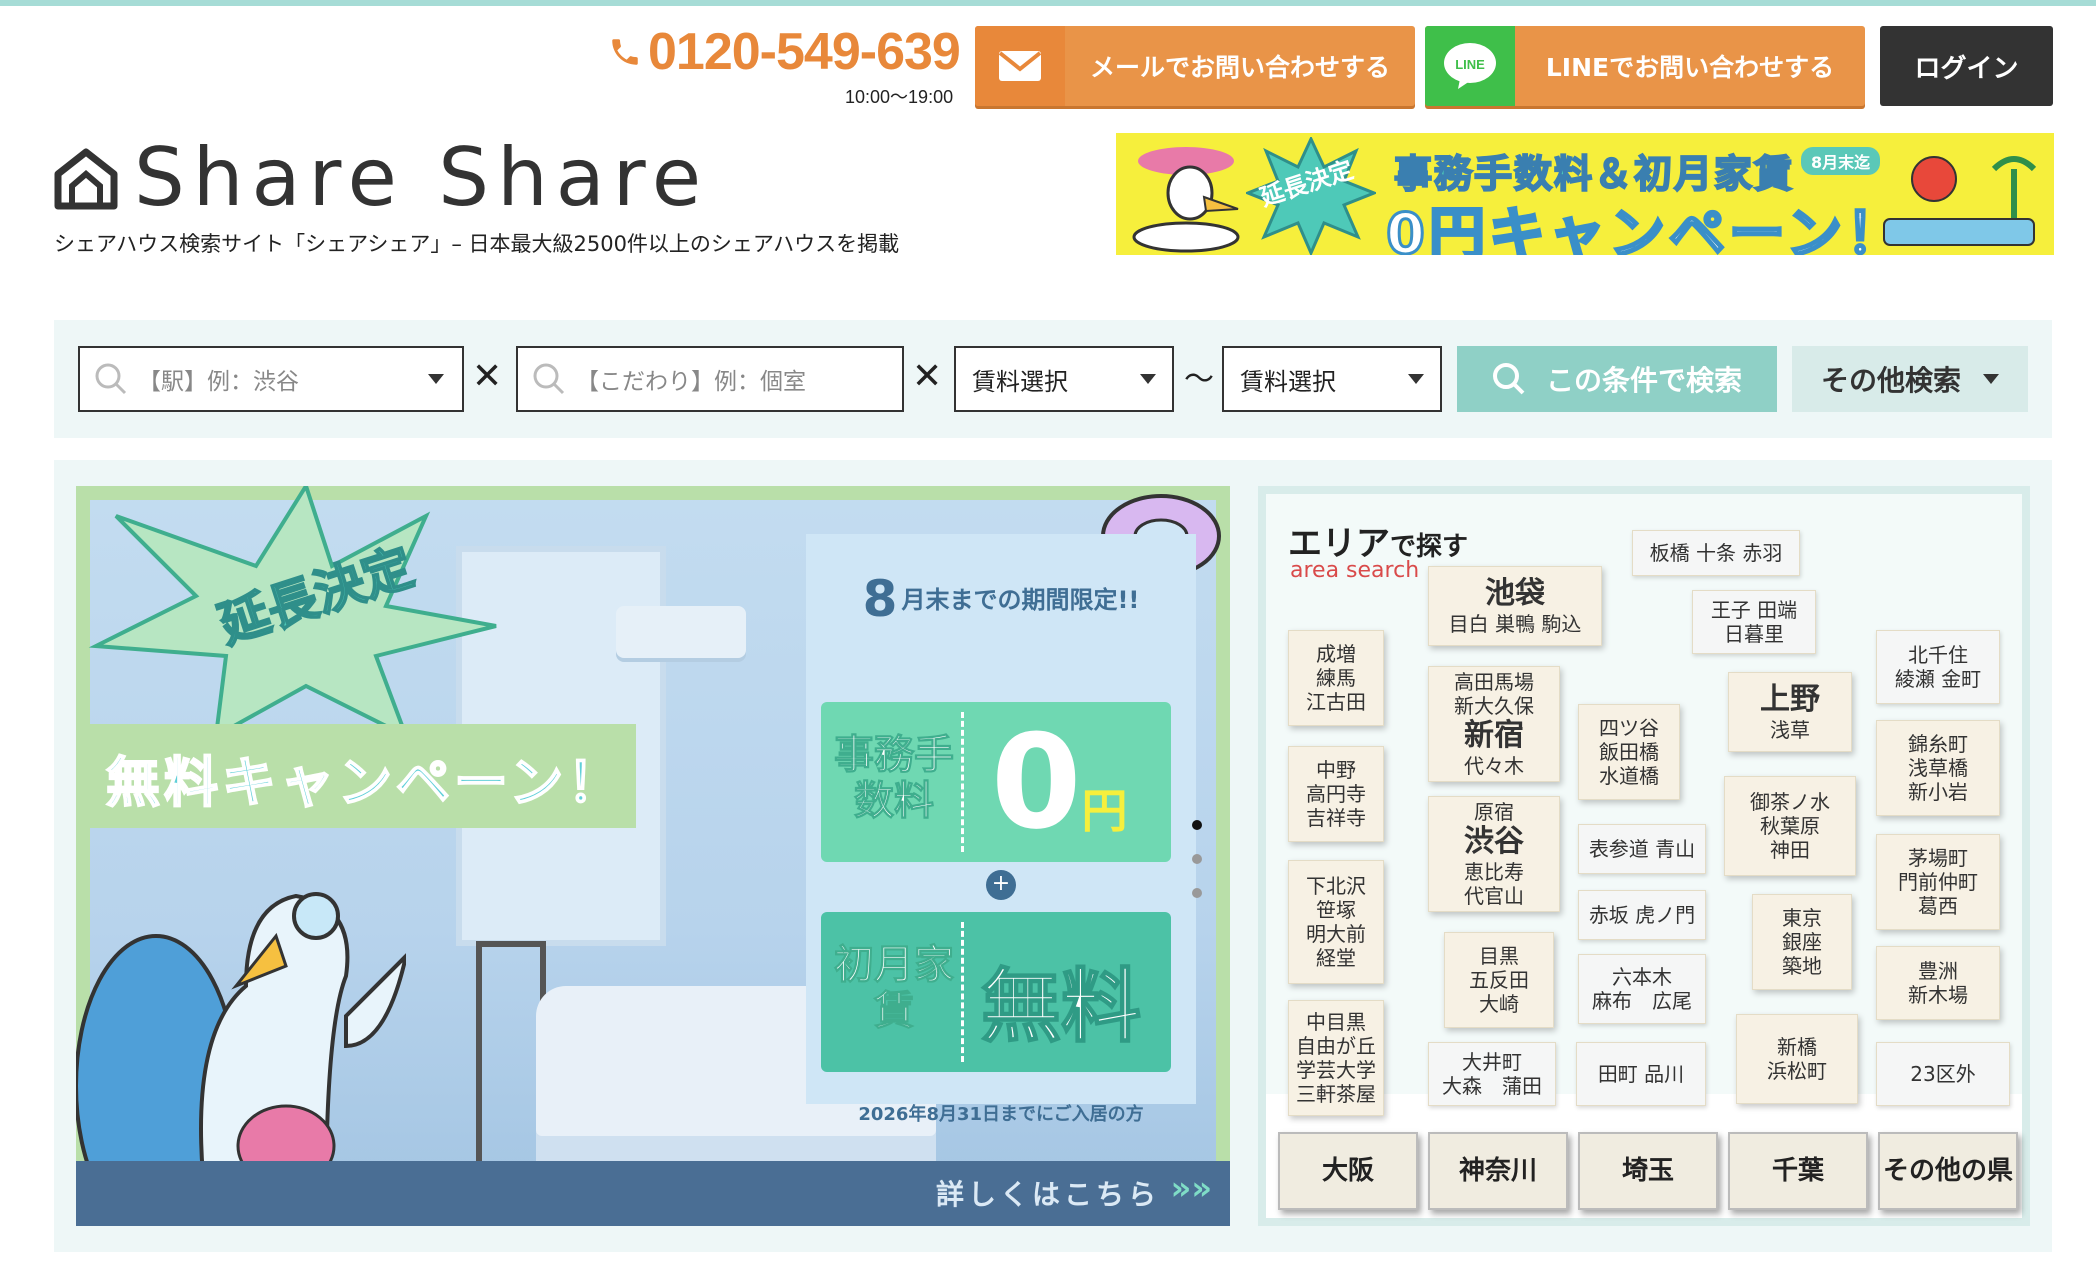 The image size is (2096, 1268). What do you see at coordinates (804, 52) in the screenshot?
I see `phone-text: 0120-549-639` at bounding box center [804, 52].